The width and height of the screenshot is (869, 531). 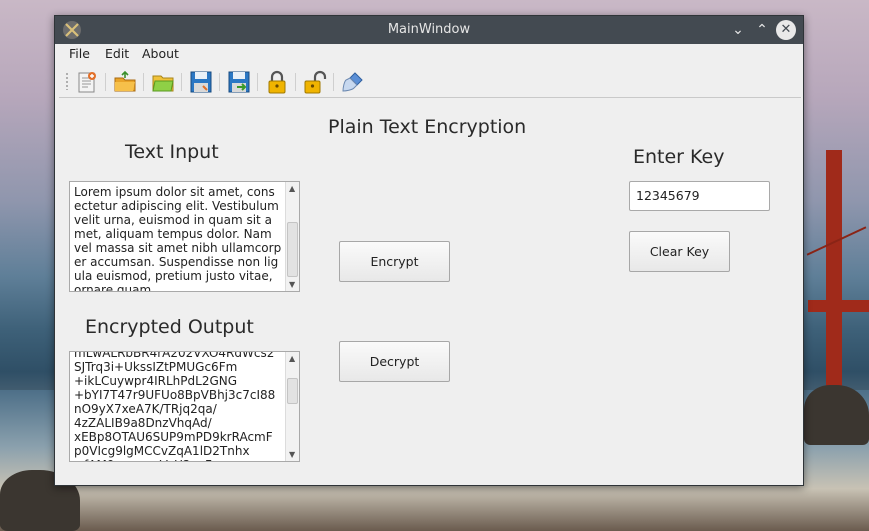 What do you see at coordinates (125, 82) in the screenshot?
I see `open-folder-icon` at bounding box center [125, 82].